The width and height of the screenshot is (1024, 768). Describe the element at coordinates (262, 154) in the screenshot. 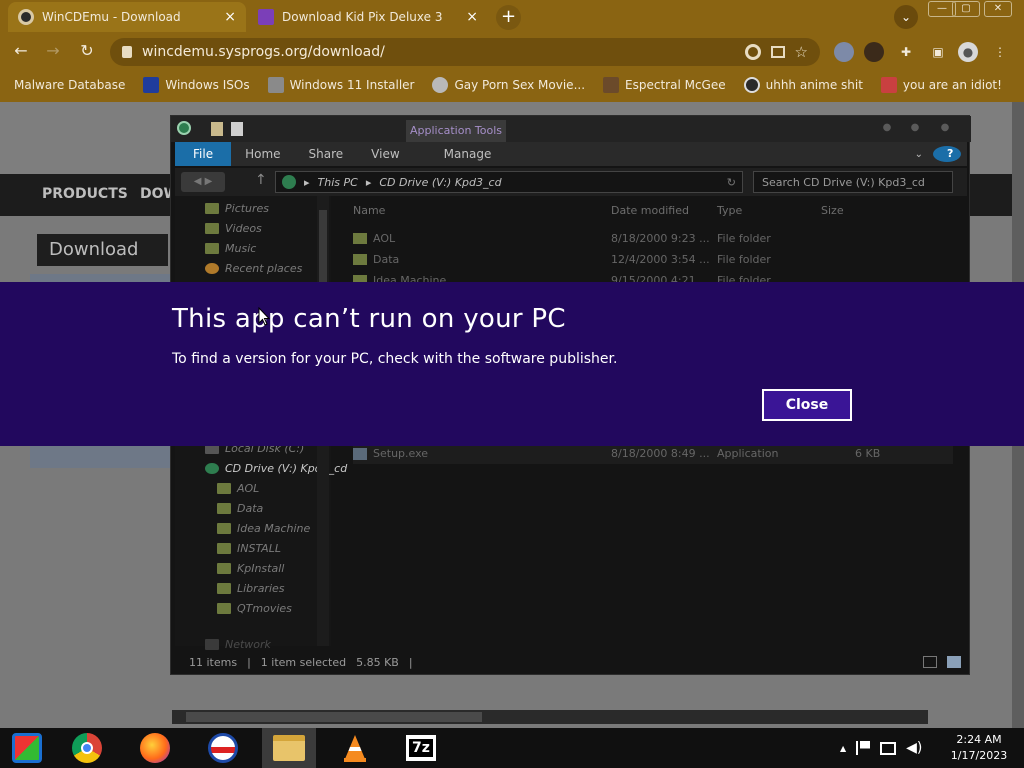

I see `tab-home: Home` at that location.